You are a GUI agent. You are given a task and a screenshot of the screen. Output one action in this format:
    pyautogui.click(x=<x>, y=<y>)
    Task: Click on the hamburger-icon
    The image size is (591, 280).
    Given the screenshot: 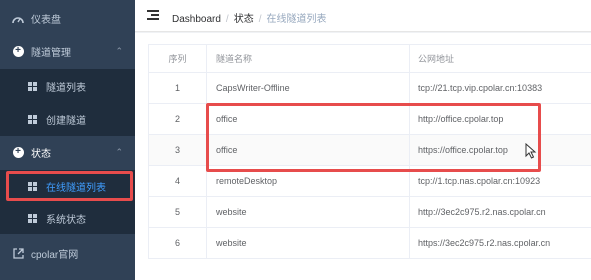 What is the action you would take?
    pyautogui.click(x=153, y=15)
    